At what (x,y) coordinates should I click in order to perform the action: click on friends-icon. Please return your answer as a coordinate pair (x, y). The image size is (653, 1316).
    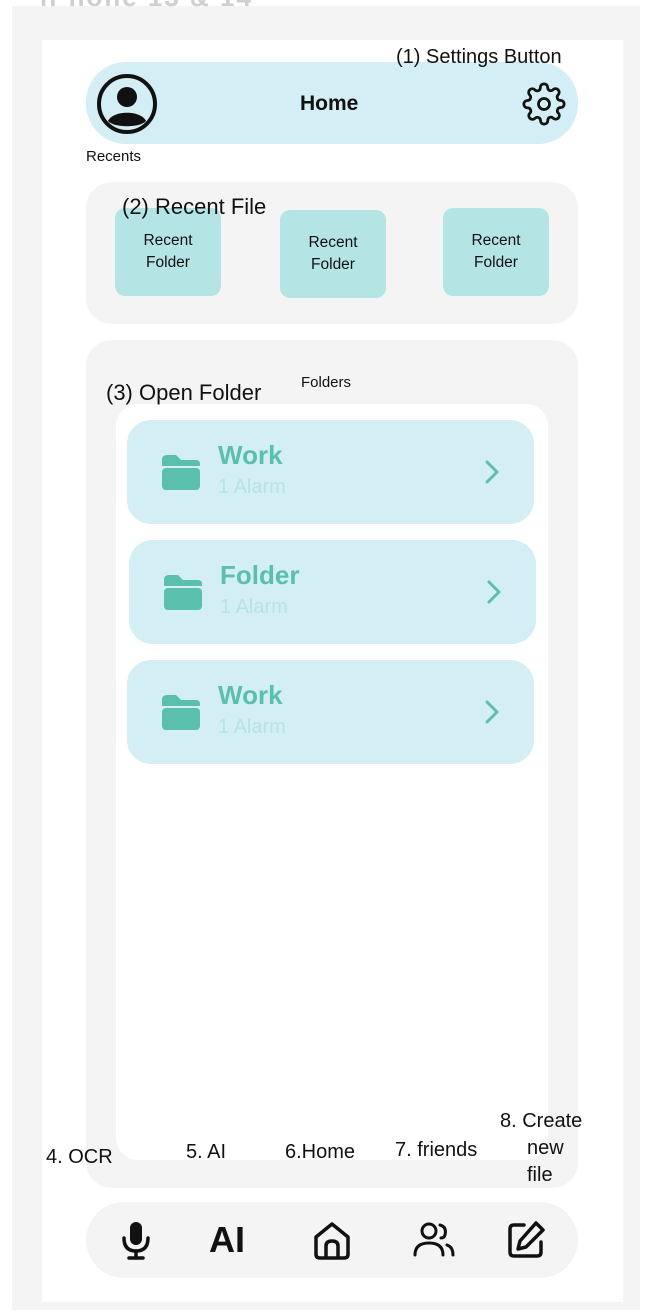
    Looking at the image, I should click on (434, 1239).